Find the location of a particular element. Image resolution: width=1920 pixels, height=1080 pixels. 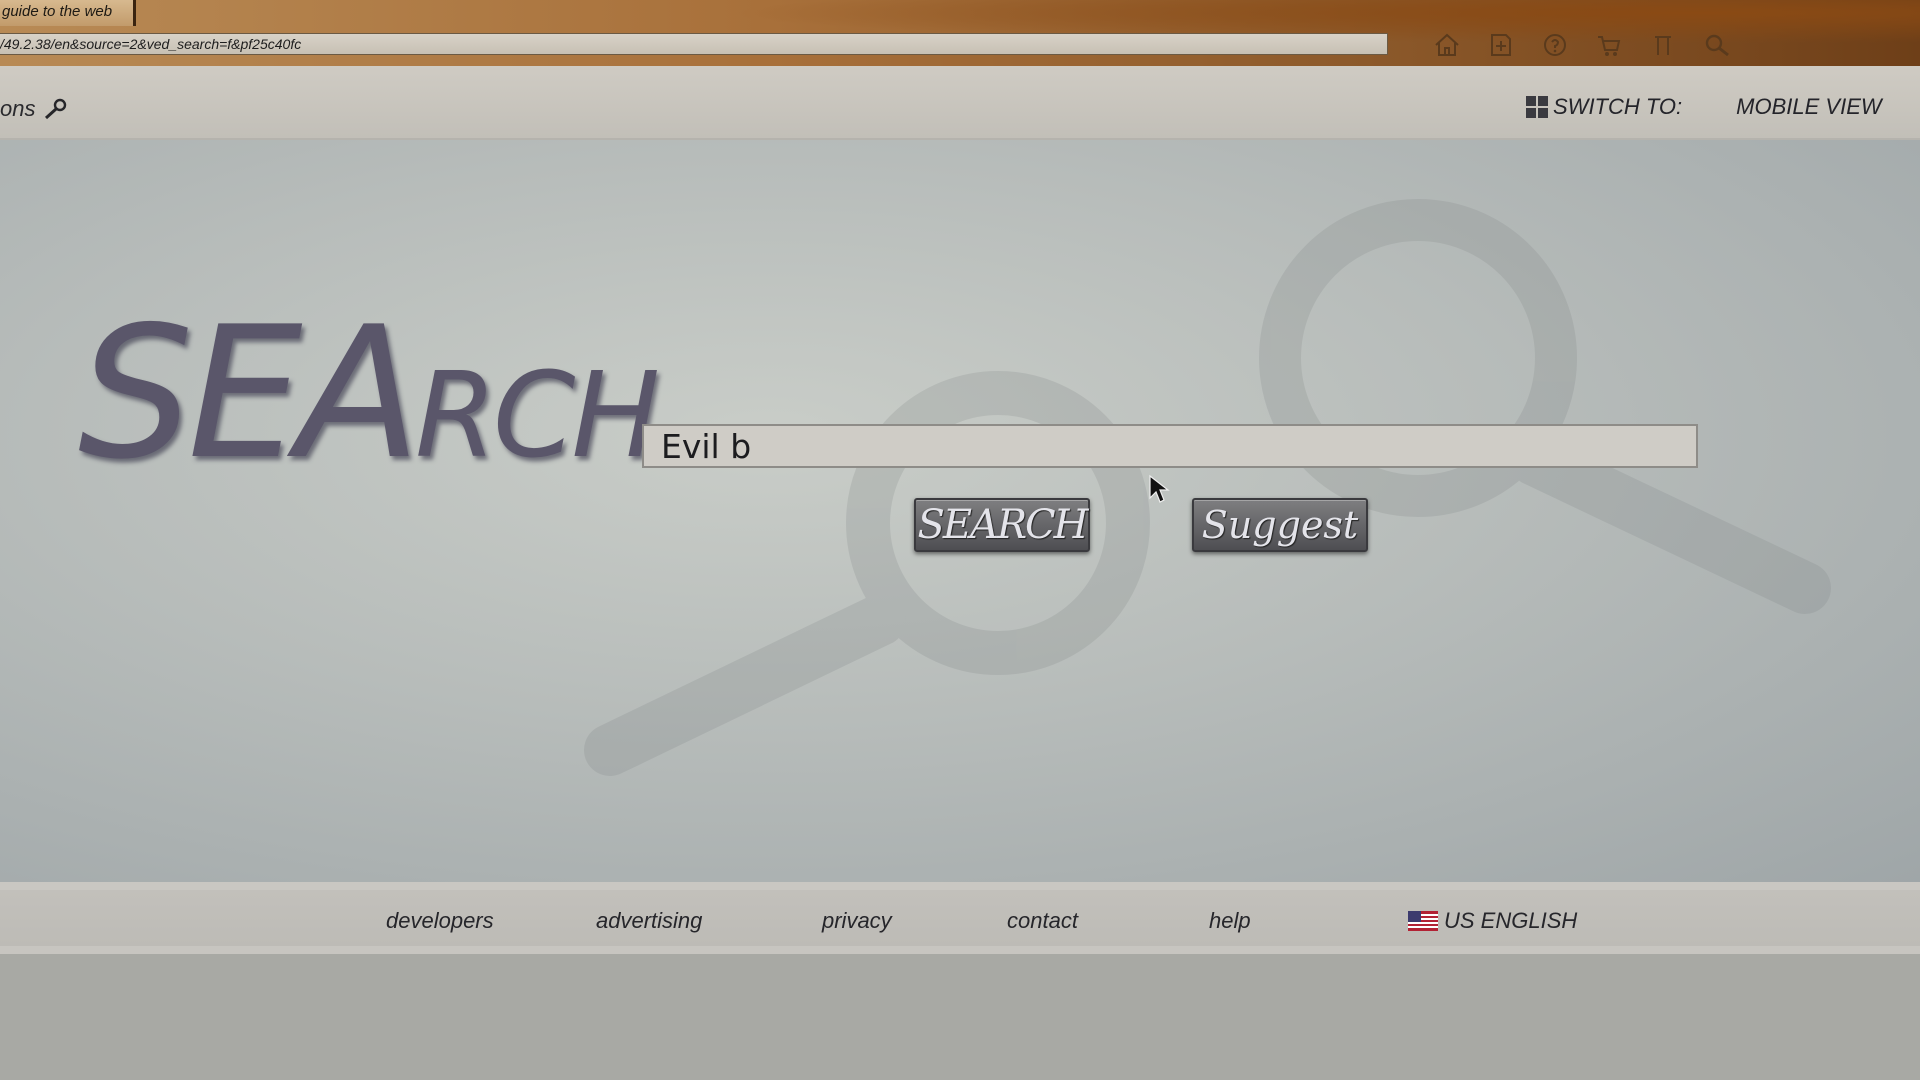

browser-toolbar is located at coordinates (1582, 45).